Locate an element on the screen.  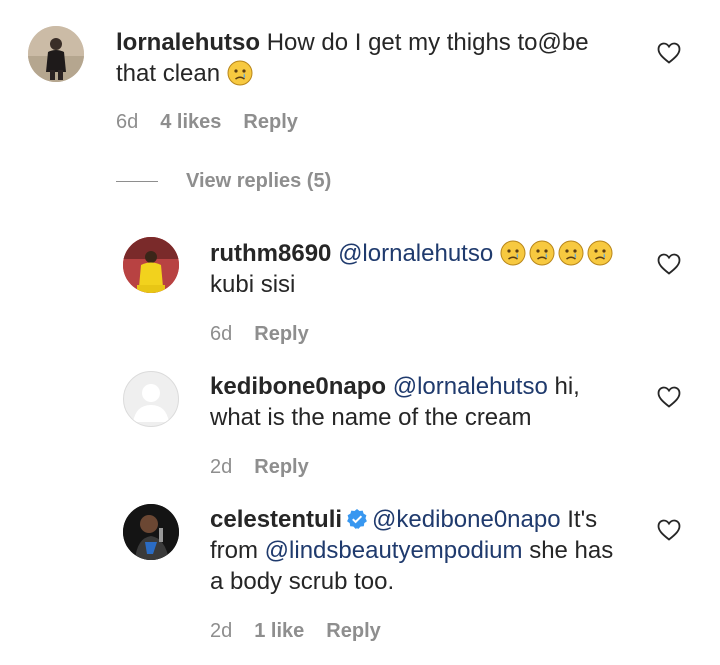
comment-likes: 4 likes is located at coordinates (190, 122).